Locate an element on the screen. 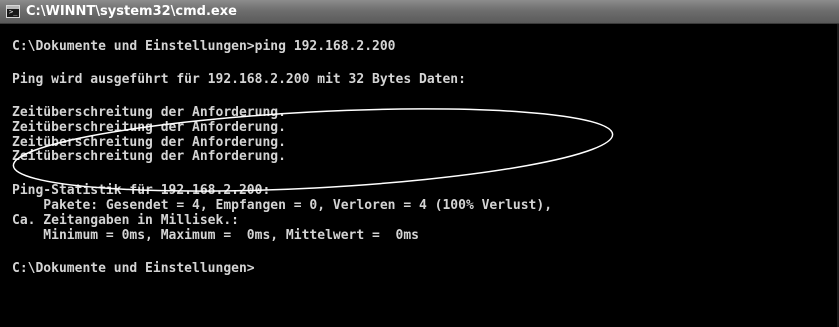  window-title: C:\WINNT\system32\cmd.exe is located at coordinates (131, 11).